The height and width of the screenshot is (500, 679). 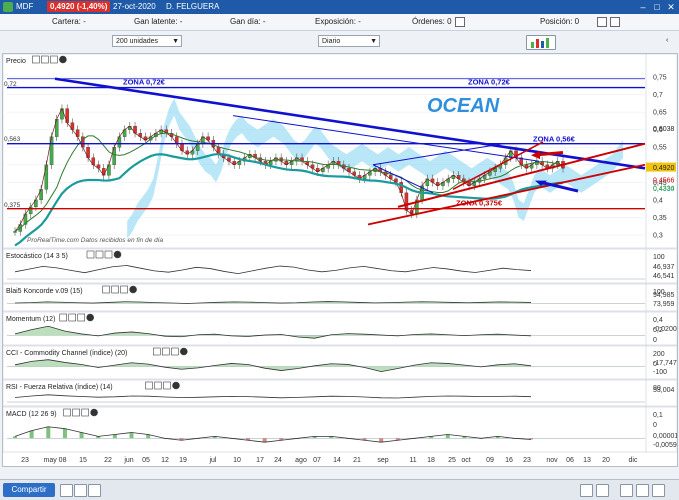 What do you see at coordinates (30, 319) in the screenshot?
I see `panel-title: Momentum (12)` at bounding box center [30, 319].